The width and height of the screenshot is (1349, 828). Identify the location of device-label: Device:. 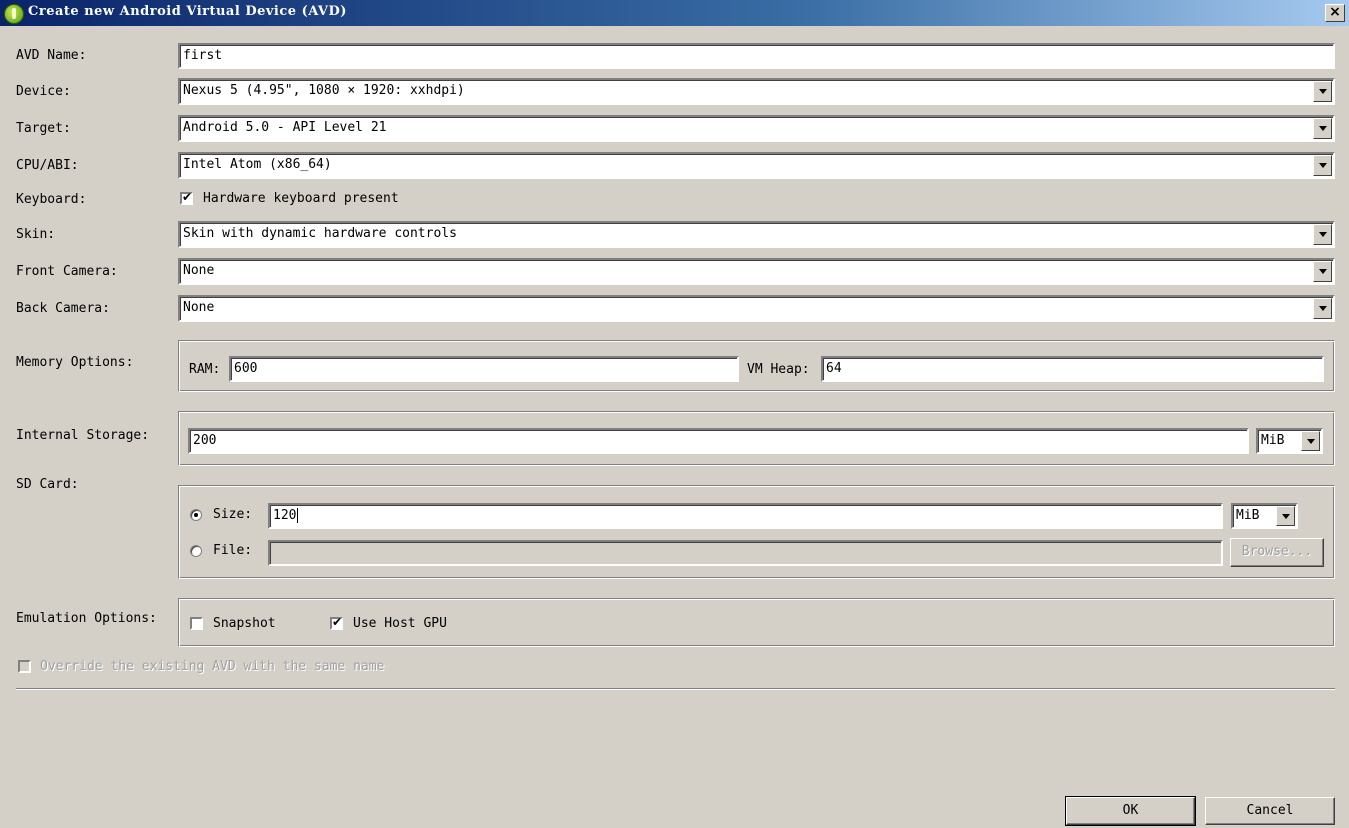
(43, 91).